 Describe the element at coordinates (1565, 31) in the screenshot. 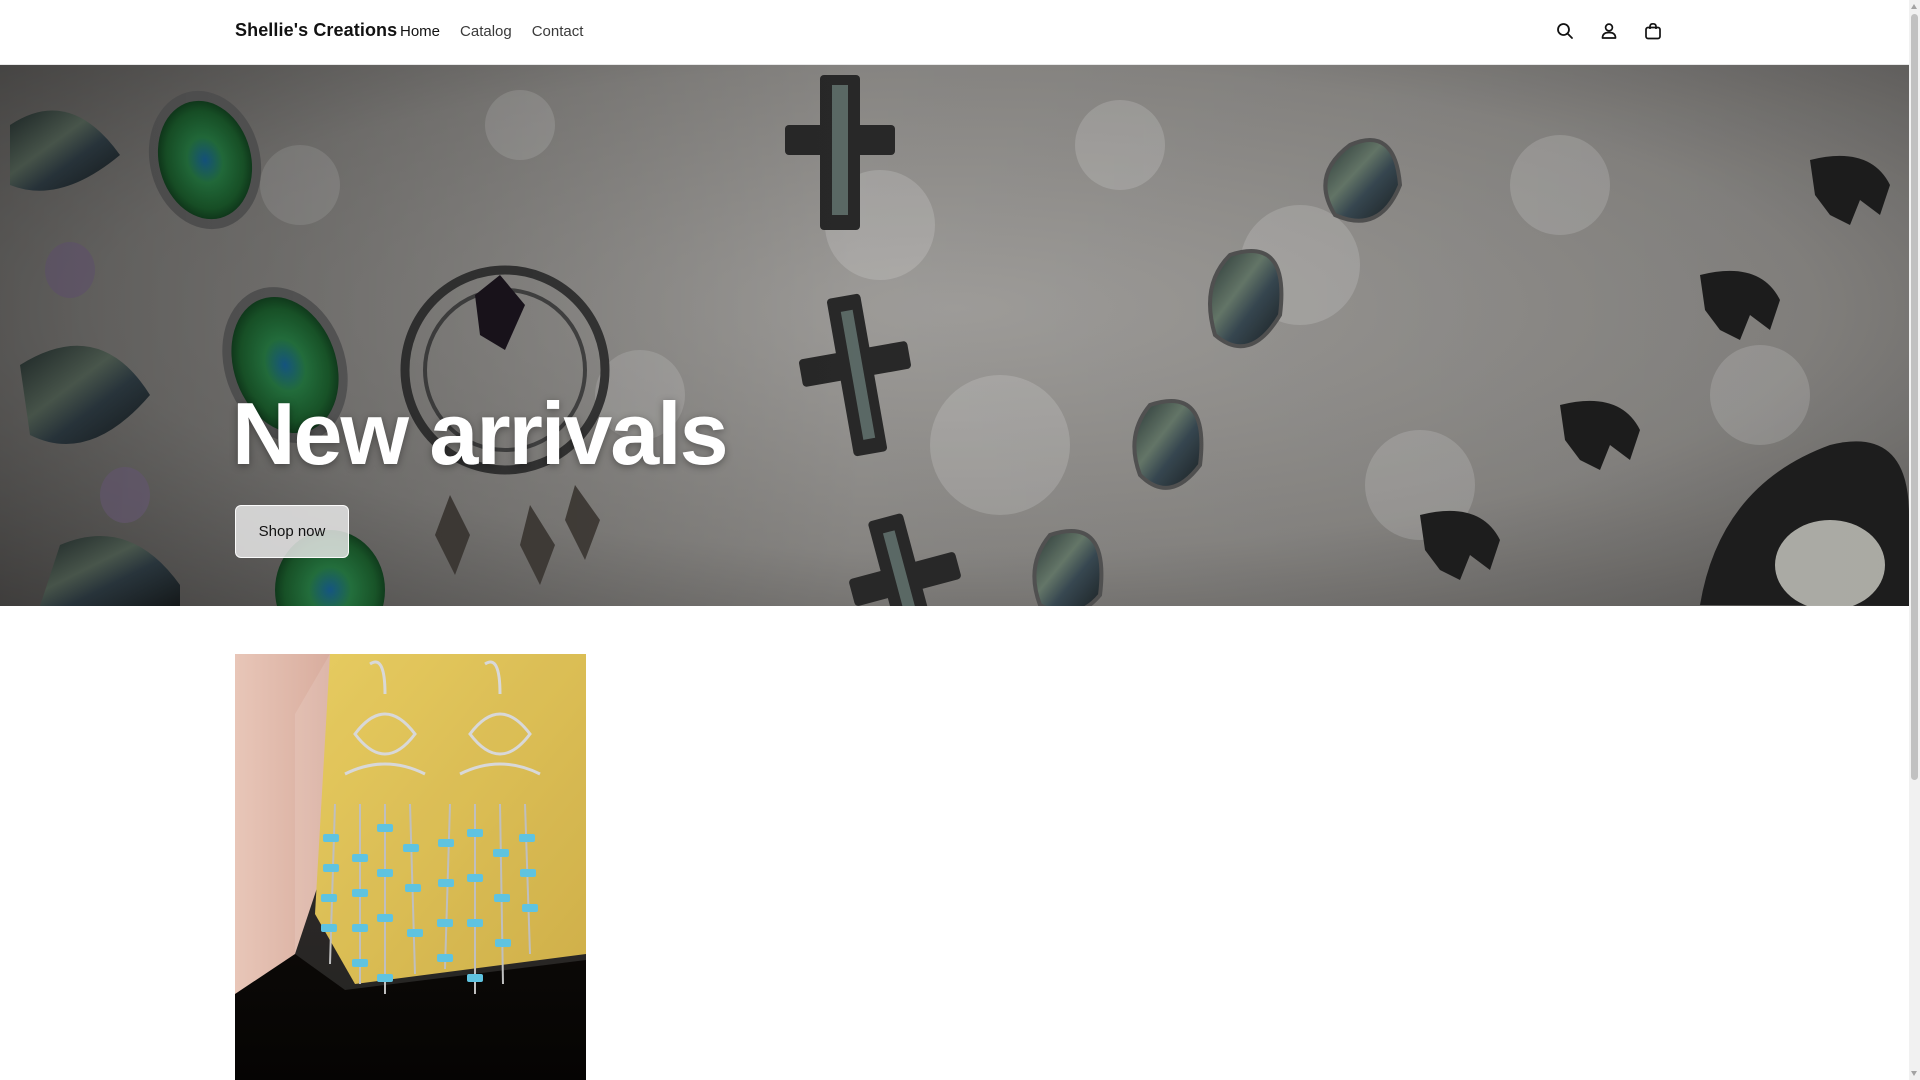

I see `search-icon` at that location.